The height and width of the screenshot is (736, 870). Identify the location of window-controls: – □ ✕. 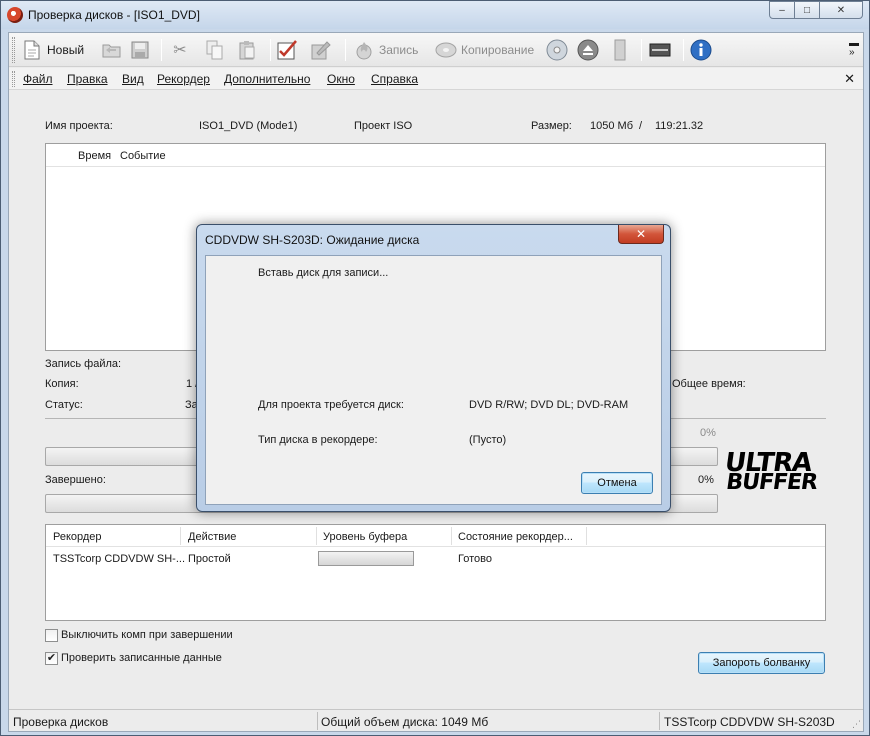
(816, 10).